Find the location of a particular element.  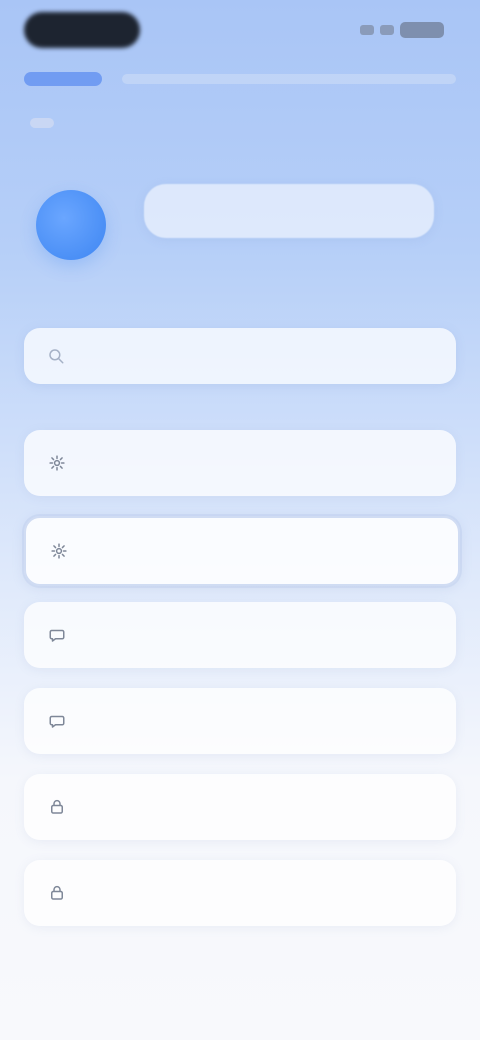

list-item-selected is located at coordinates (242, 551).